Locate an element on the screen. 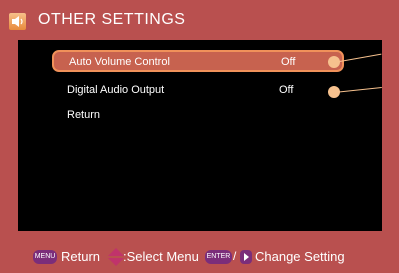 The image size is (399, 273). speaker-icon is located at coordinates (17, 21).